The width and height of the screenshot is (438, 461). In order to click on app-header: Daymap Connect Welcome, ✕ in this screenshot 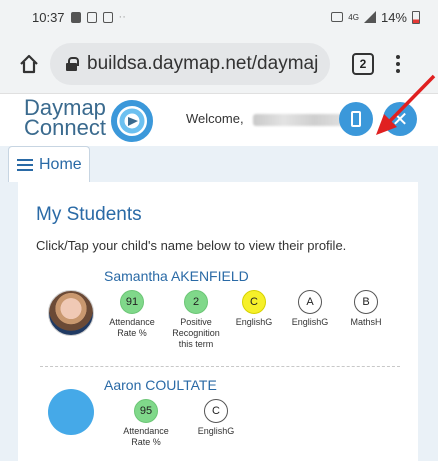, I will do `click(219, 120)`.